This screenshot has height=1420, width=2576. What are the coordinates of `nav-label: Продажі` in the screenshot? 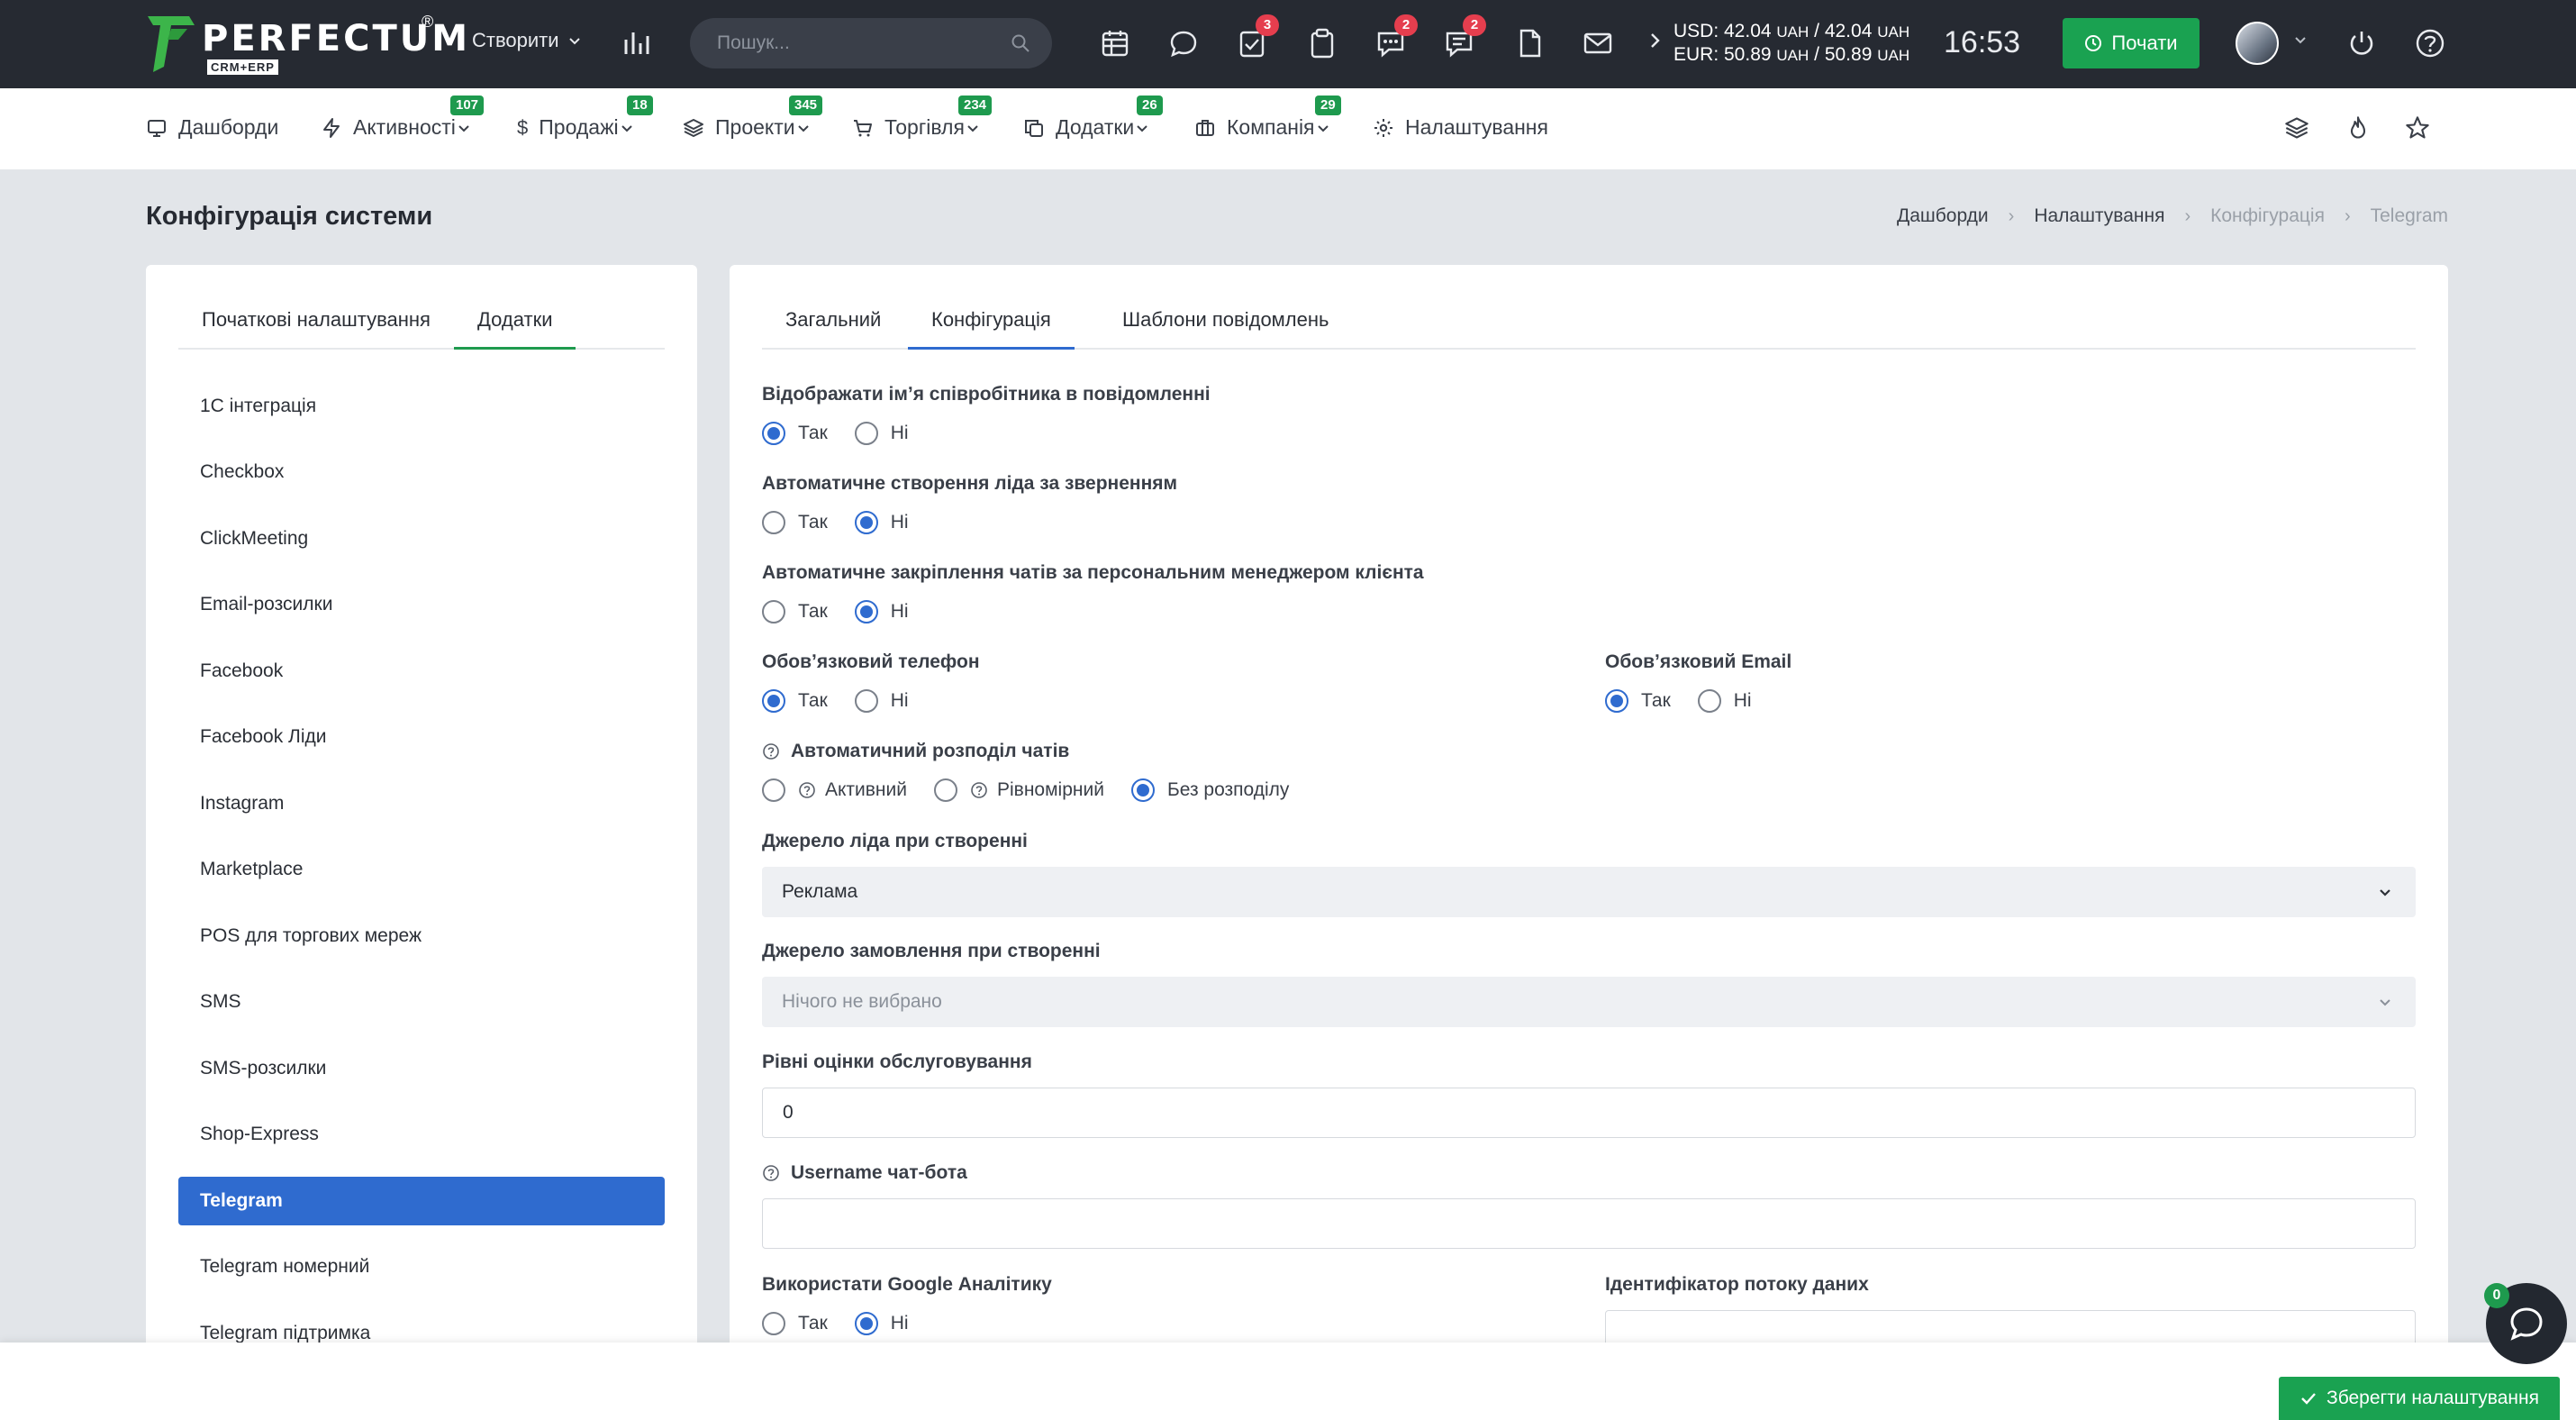 It's located at (579, 127).